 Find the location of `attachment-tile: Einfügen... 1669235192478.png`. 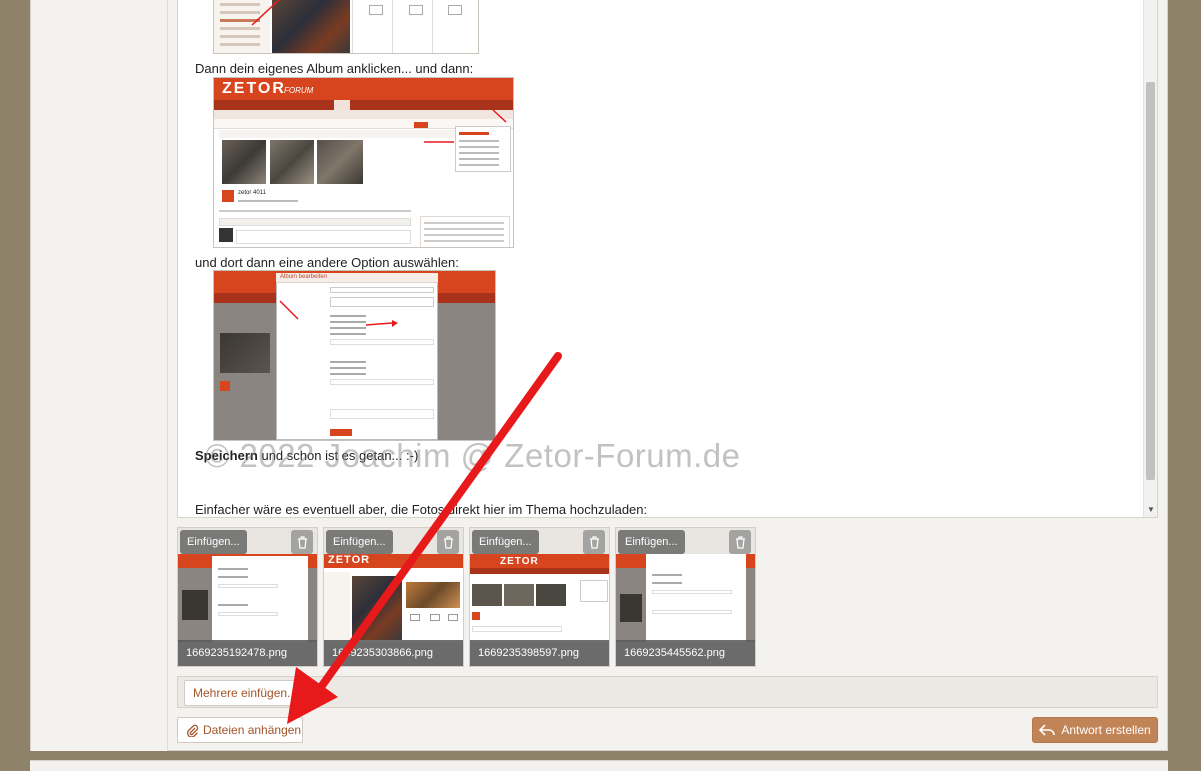

attachment-tile: Einfügen... 1669235192478.png is located at coordinates (247, 597).